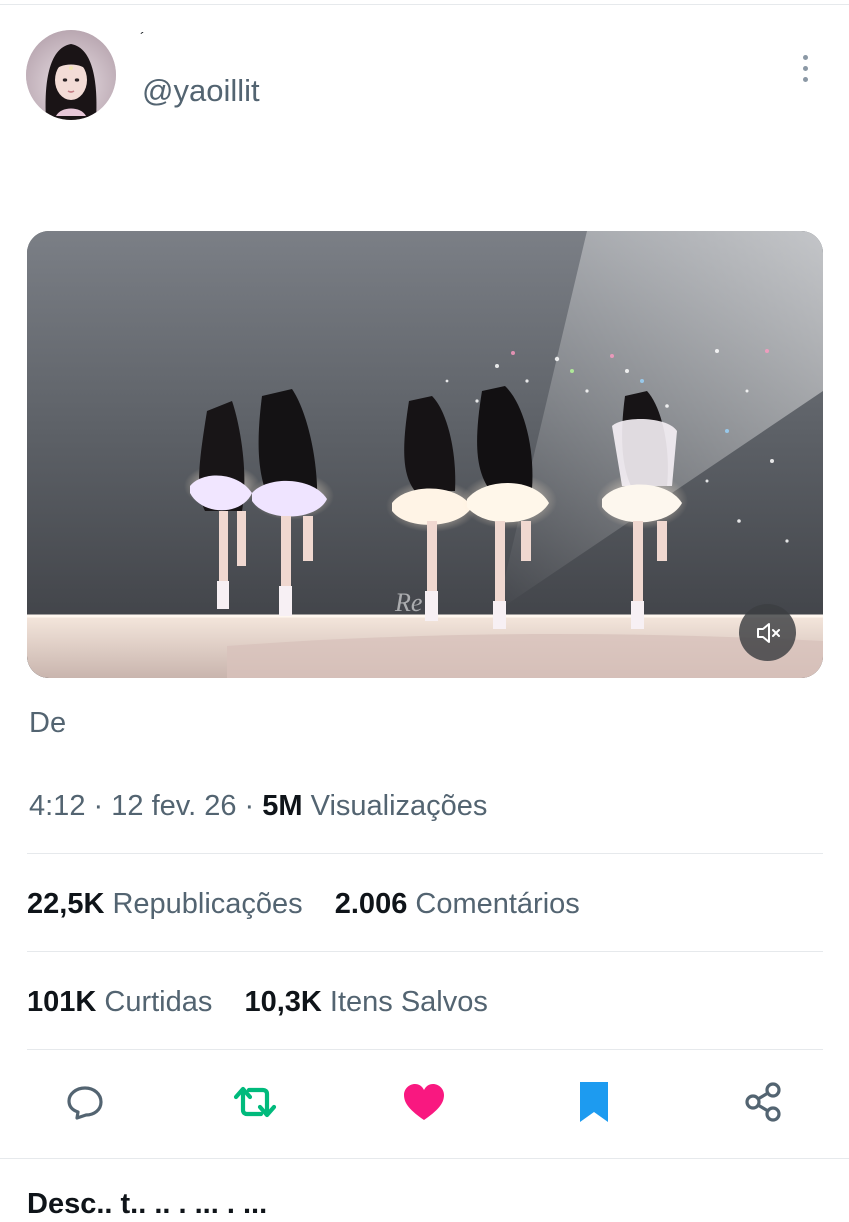 The width and height of the screenshot is (849, 1222). I want to click on top-divider, so click(424, 4).